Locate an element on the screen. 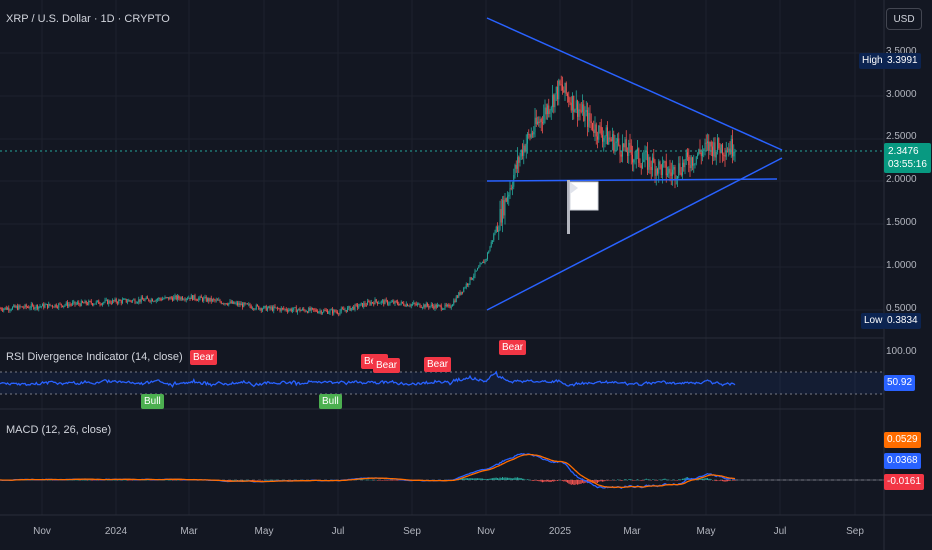  bear-signal: Bear is located at coordinates (387, 365).